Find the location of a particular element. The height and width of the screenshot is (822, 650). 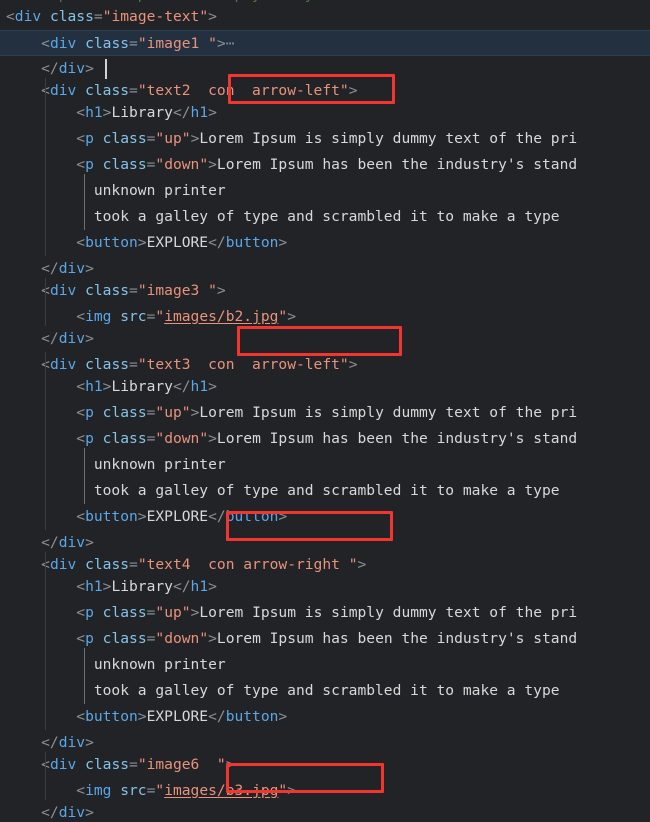

code-token-link: images/b3.jpg is located at coordinates (221, 790).